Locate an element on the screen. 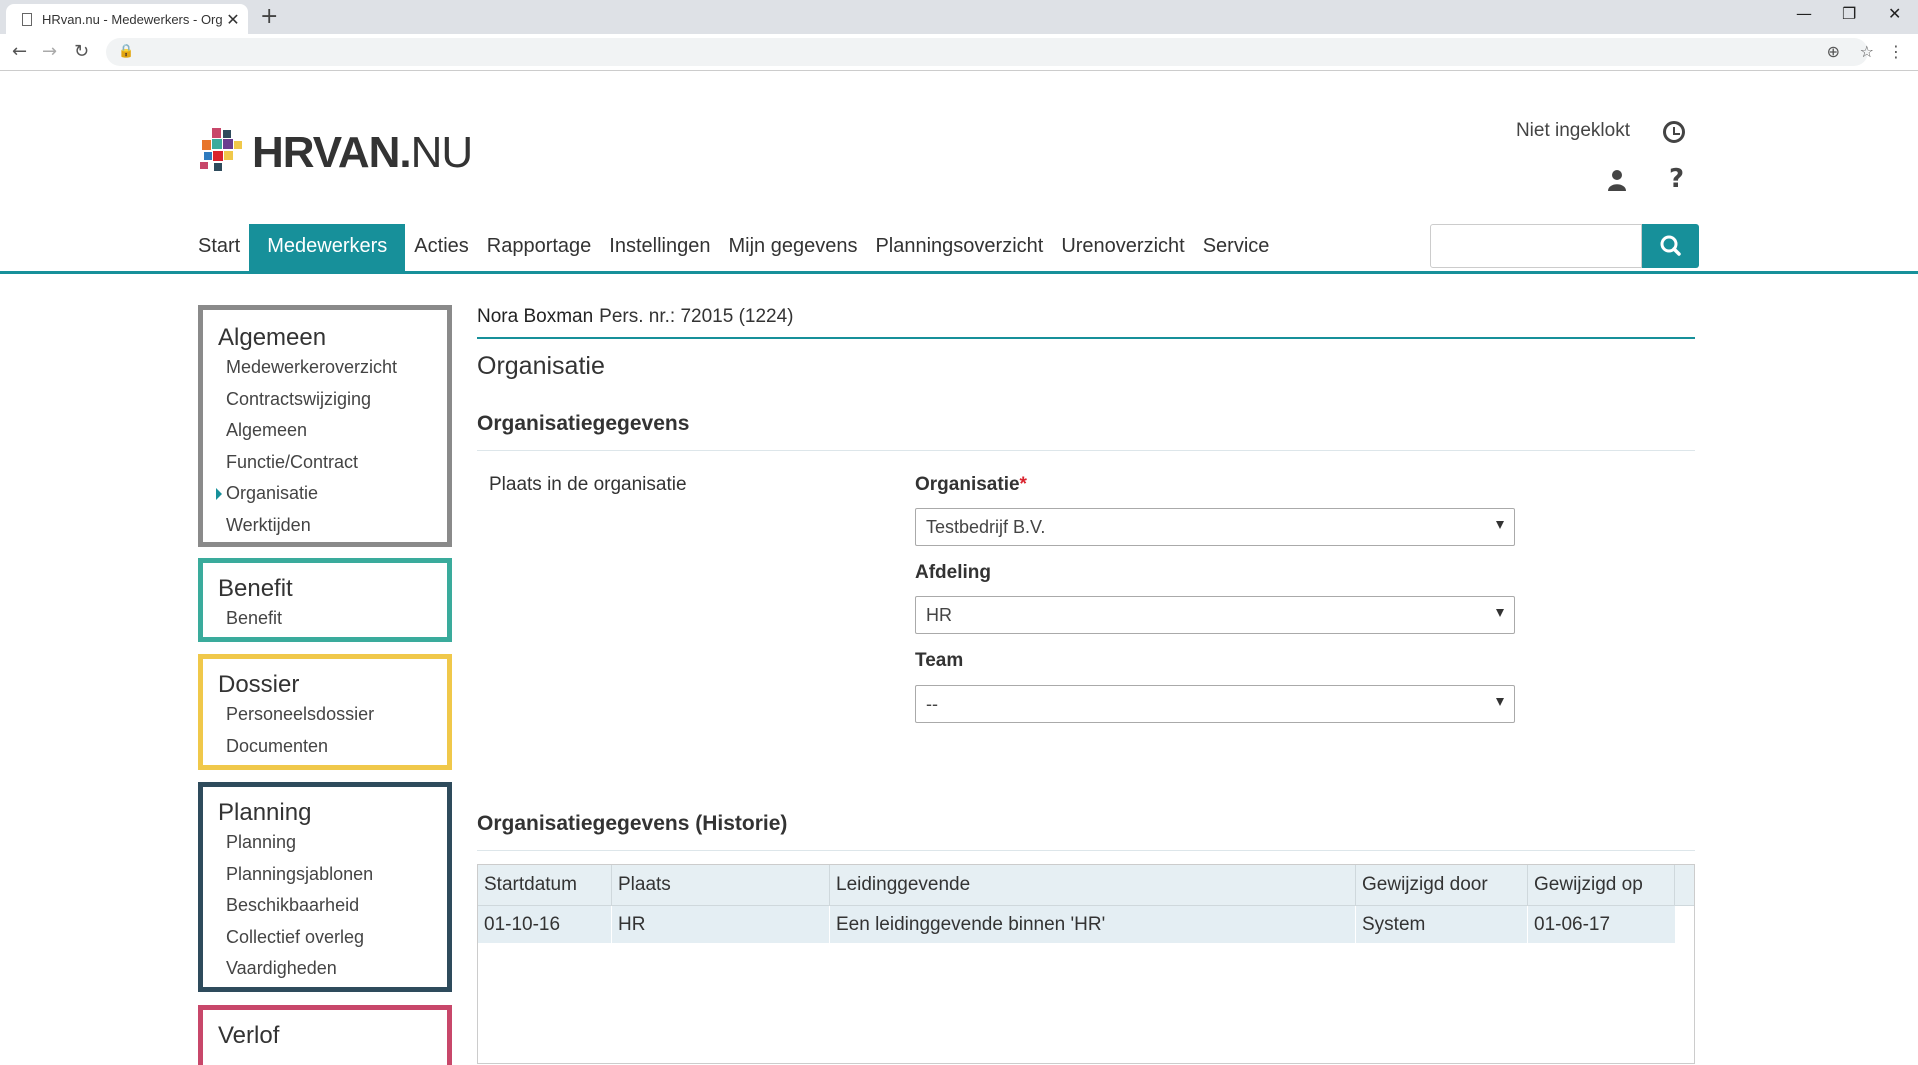 This screenshot has width=1918, height=1065. search-button is located at coordinates (1670, 246).